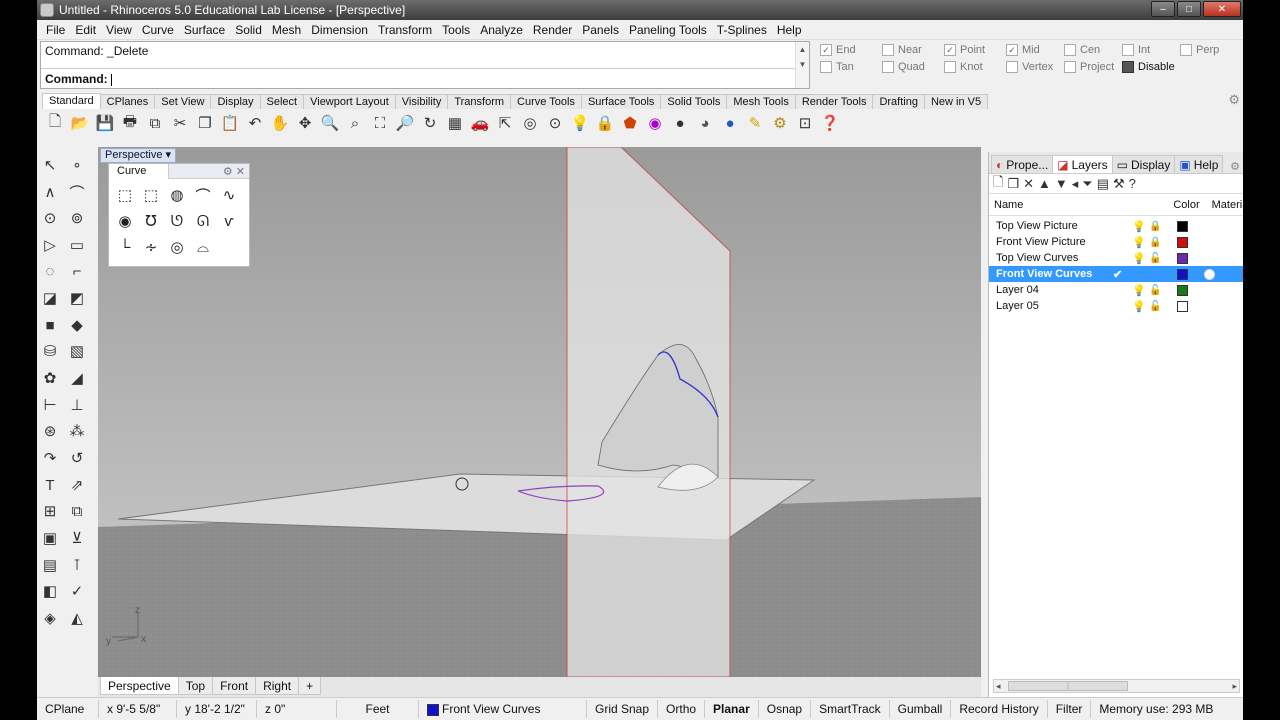 Image resolution: width=1280 pixels, height=720 pixels. Describe the element at coordinates (998, 184) in the screenshot. I see `new-layer-icon: 🗋` at that location.